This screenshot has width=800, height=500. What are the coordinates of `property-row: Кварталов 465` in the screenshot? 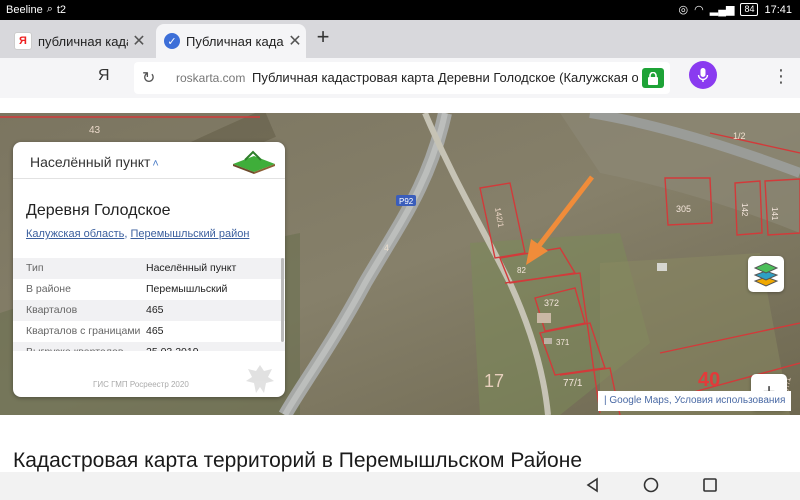 It's located at (149, 310).